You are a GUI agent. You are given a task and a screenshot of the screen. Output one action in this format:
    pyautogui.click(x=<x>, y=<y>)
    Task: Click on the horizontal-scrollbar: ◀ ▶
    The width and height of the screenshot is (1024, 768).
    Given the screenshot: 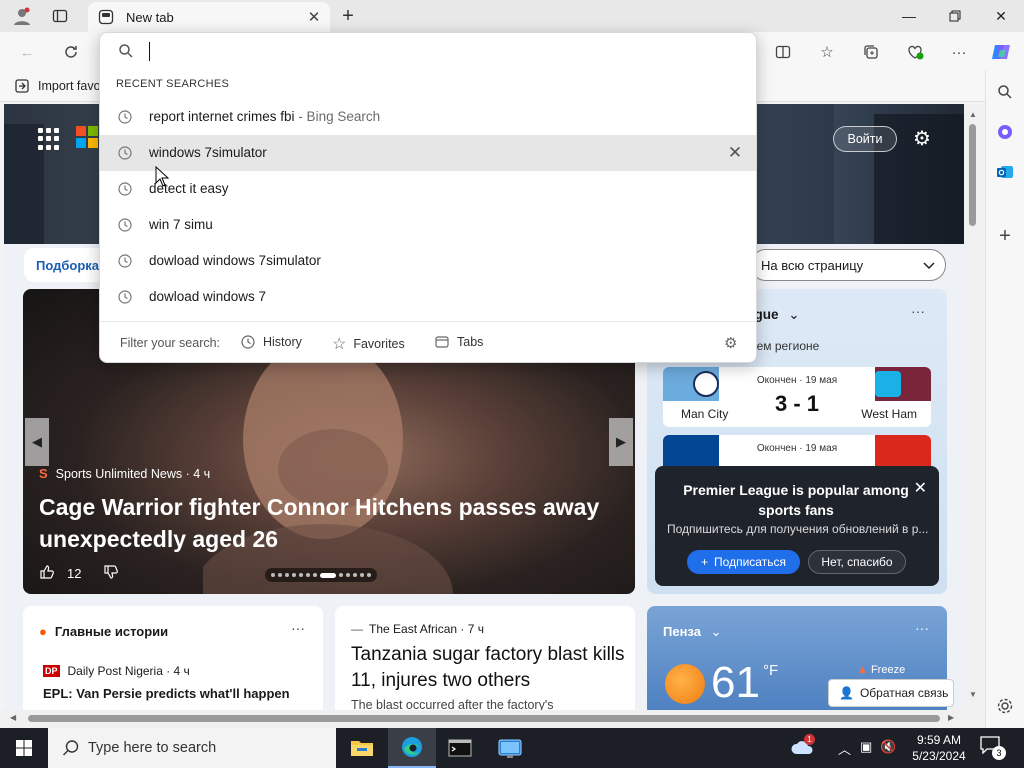 What is the action you would take?
    pyautogui.click(x=492, y=719)
    